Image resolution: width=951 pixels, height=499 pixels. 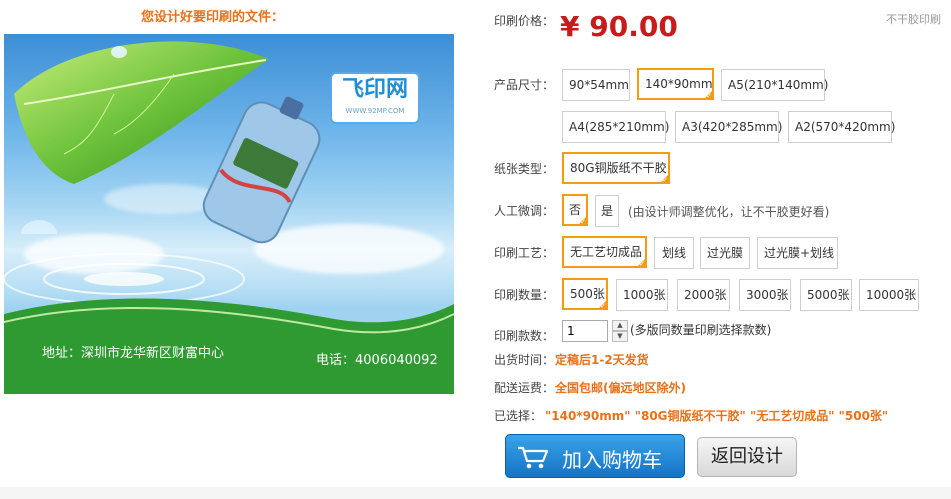 I want to click on preview-address: 地址：深圳市龙华新区财富中心, so click(x=133, y=353).